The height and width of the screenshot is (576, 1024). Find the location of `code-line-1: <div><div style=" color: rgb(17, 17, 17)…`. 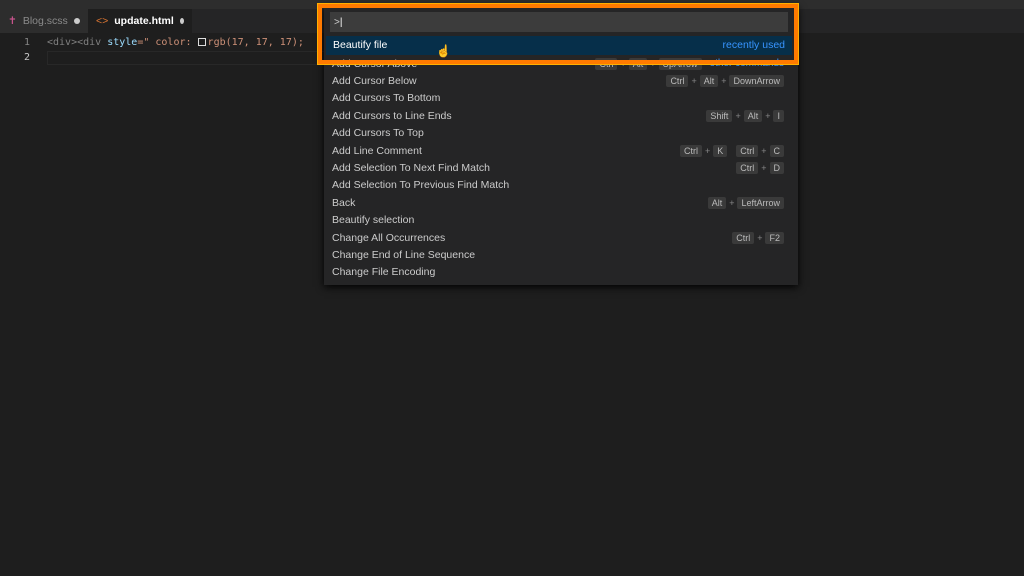

code-line-1: <div><div style=" color: rgb(17, 17, 17)… is located at coordinates (175, 42).